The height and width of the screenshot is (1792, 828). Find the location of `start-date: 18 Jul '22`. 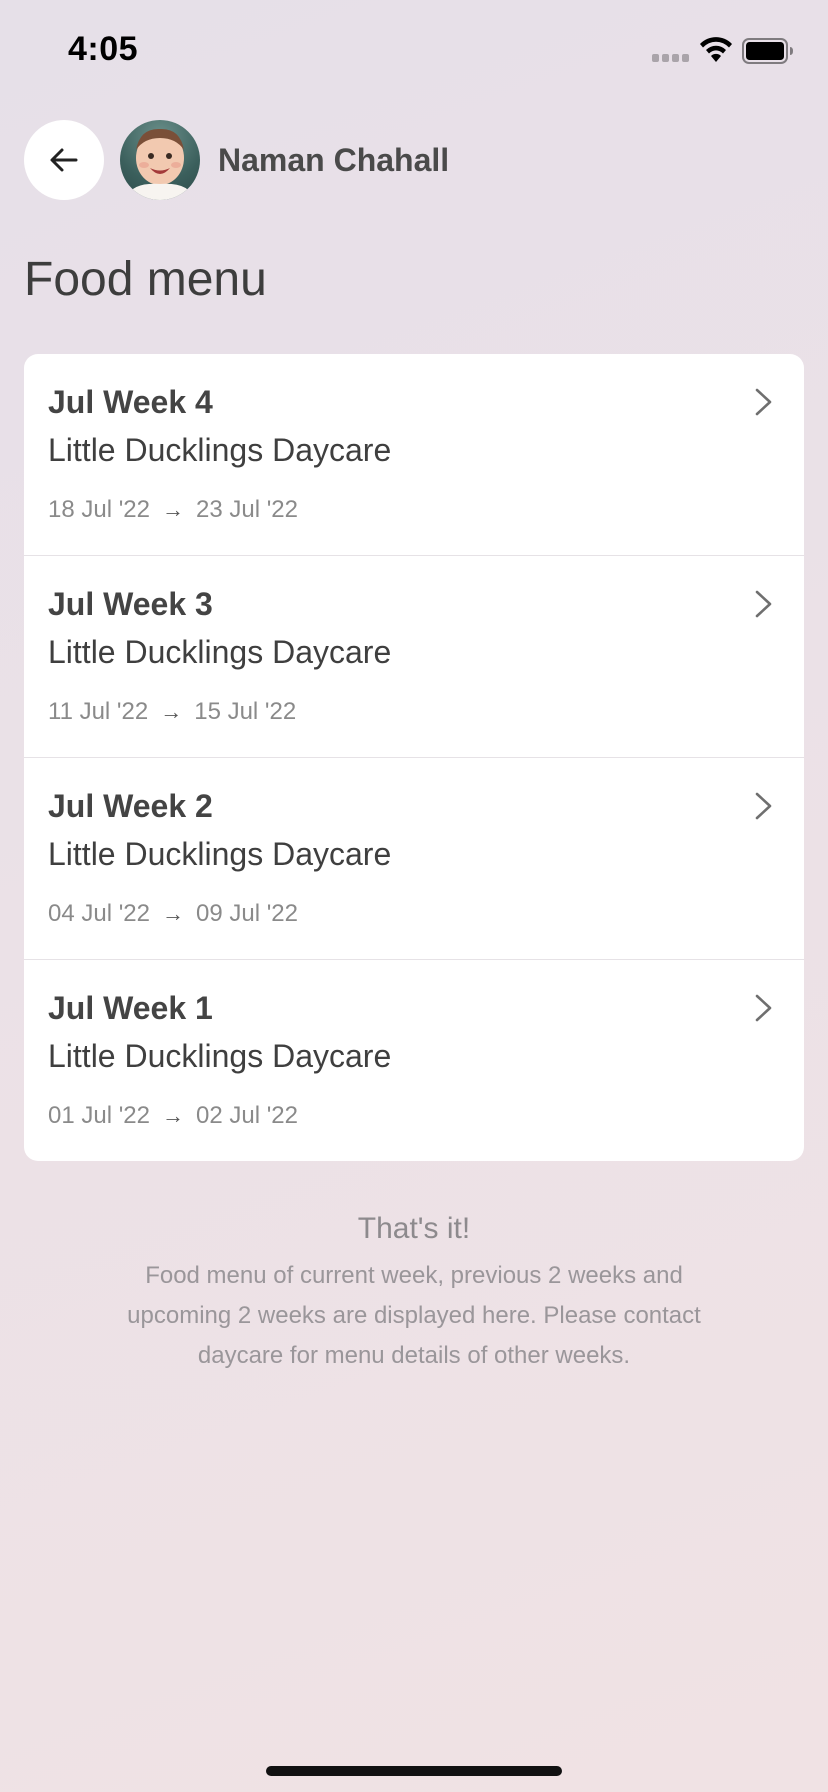

start-date: 18 Jul '22 is located at coordinates (99, 509).